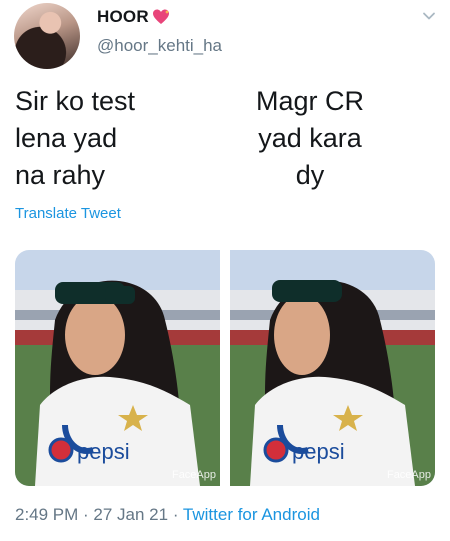 Image resolution: width=450 pixels, height=541 pixels. I want to click on author-display-name: HOOR, so click(123, 17).